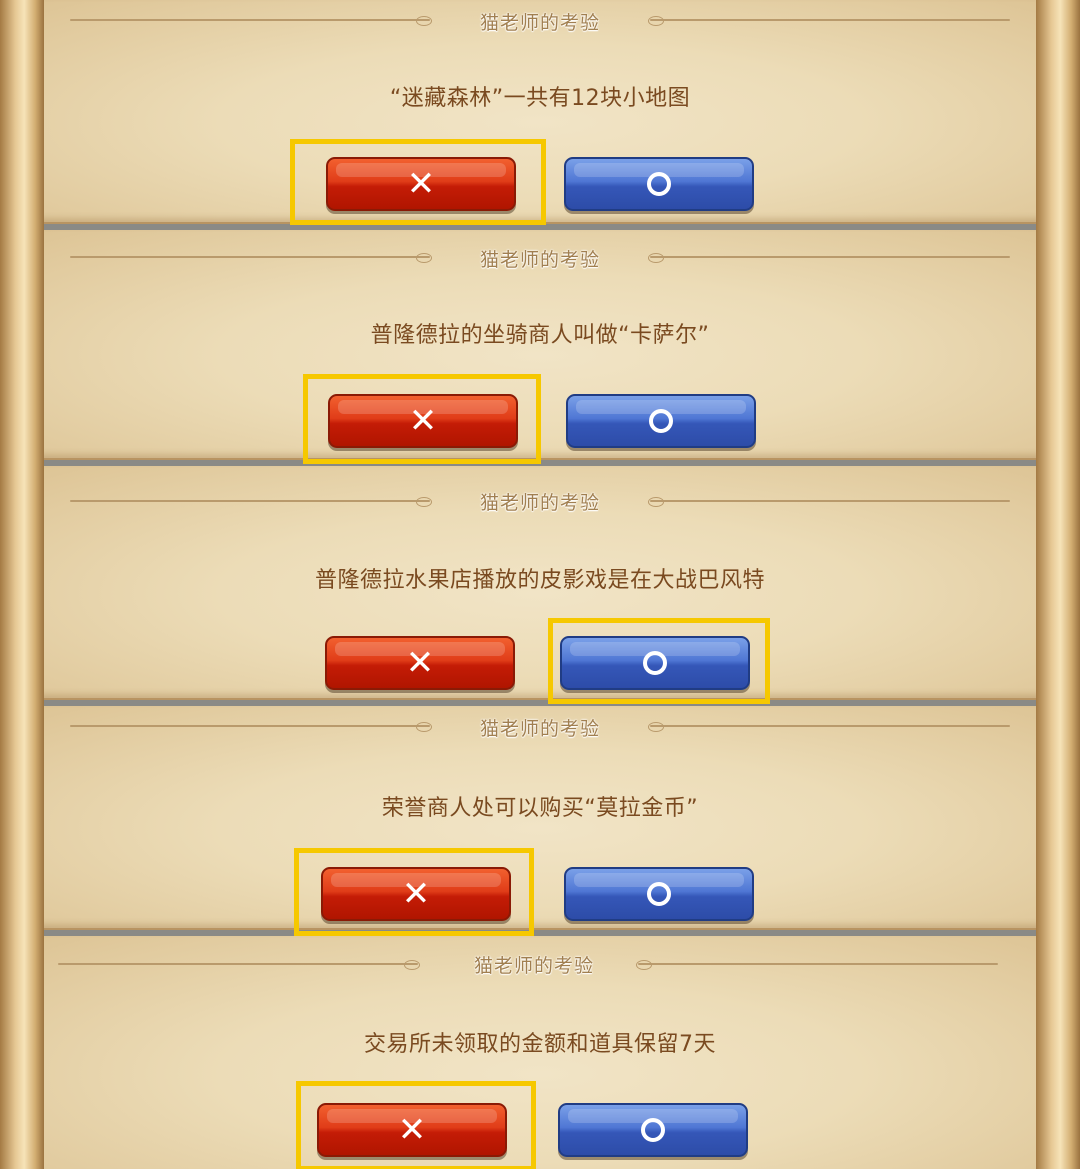 The width and height of the screenshot is (1080, 1169). I want to click on question-text: 荣誉商人处可以购买“莫拉金币”, so click(540, 808).